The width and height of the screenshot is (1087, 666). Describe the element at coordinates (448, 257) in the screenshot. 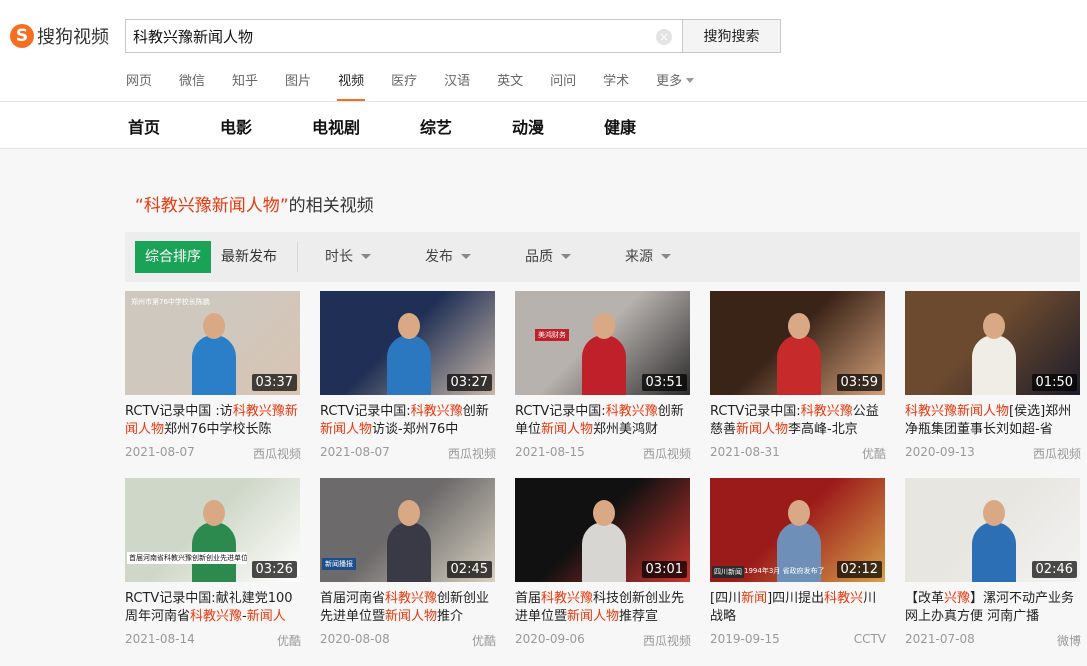

I see `publish-filter-dropdown: 发布` at that location.